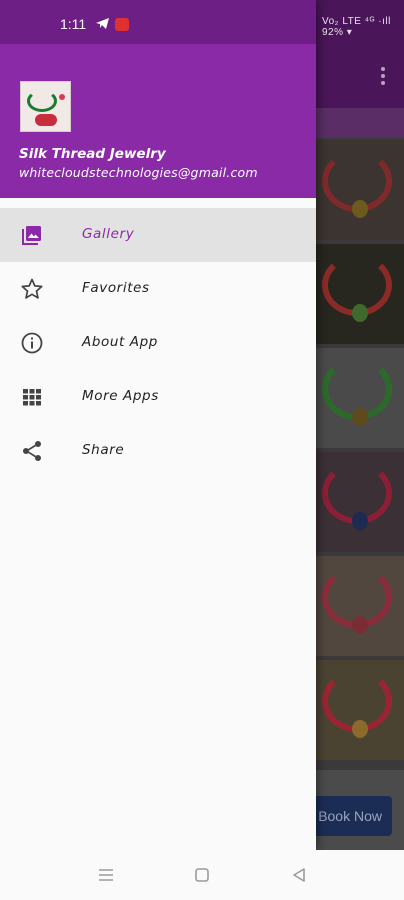 This screenshot has height=900, width=404. I want to click on grid-icon, so click(32, 397).